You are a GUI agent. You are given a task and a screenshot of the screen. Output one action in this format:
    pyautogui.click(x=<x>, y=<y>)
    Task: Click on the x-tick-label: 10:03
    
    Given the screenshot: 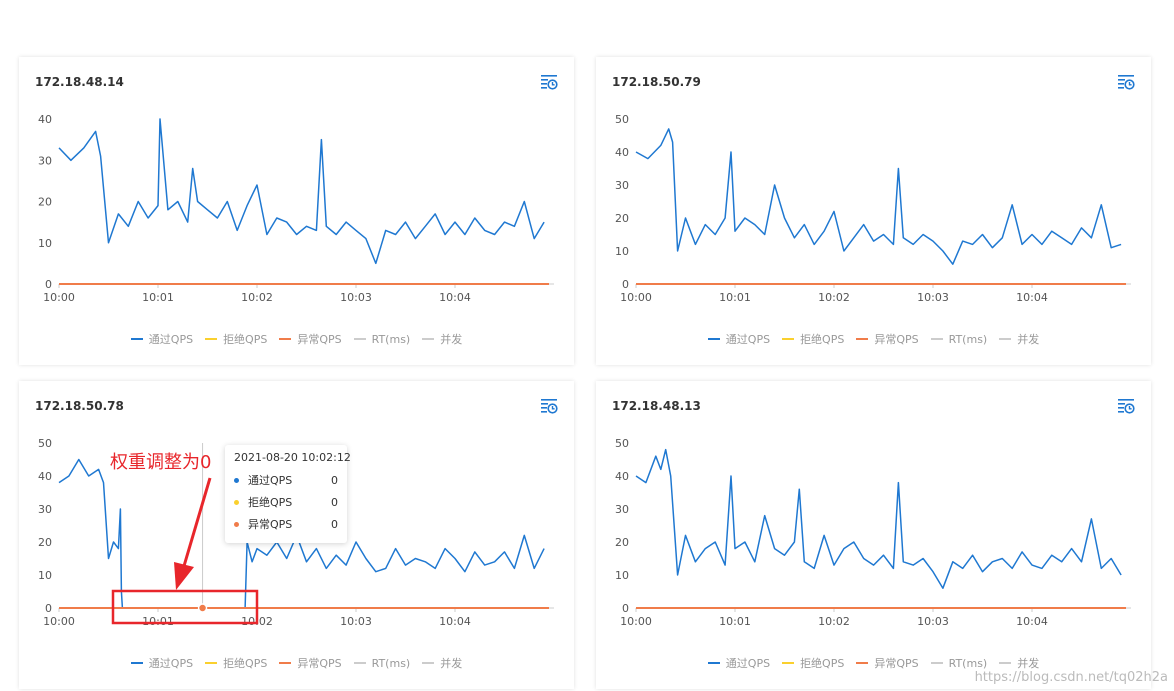 What is the action you would take?
    pyautogui.click(x=933, y=297)
    